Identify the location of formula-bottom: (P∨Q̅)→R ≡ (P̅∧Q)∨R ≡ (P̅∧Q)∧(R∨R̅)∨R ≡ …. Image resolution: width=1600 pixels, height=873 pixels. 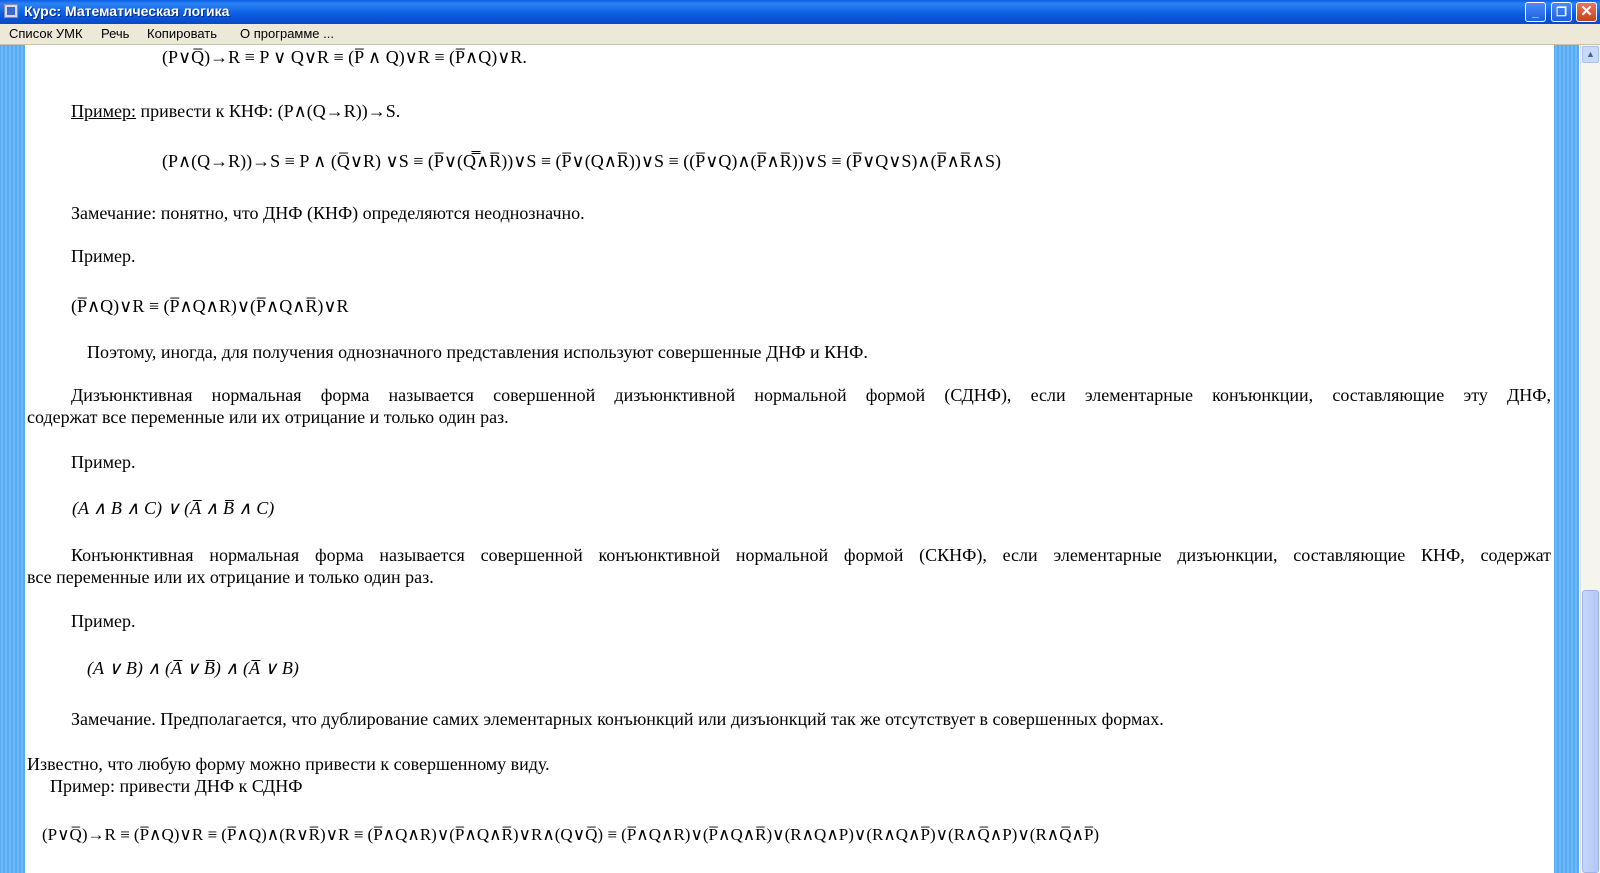
(571, 834).